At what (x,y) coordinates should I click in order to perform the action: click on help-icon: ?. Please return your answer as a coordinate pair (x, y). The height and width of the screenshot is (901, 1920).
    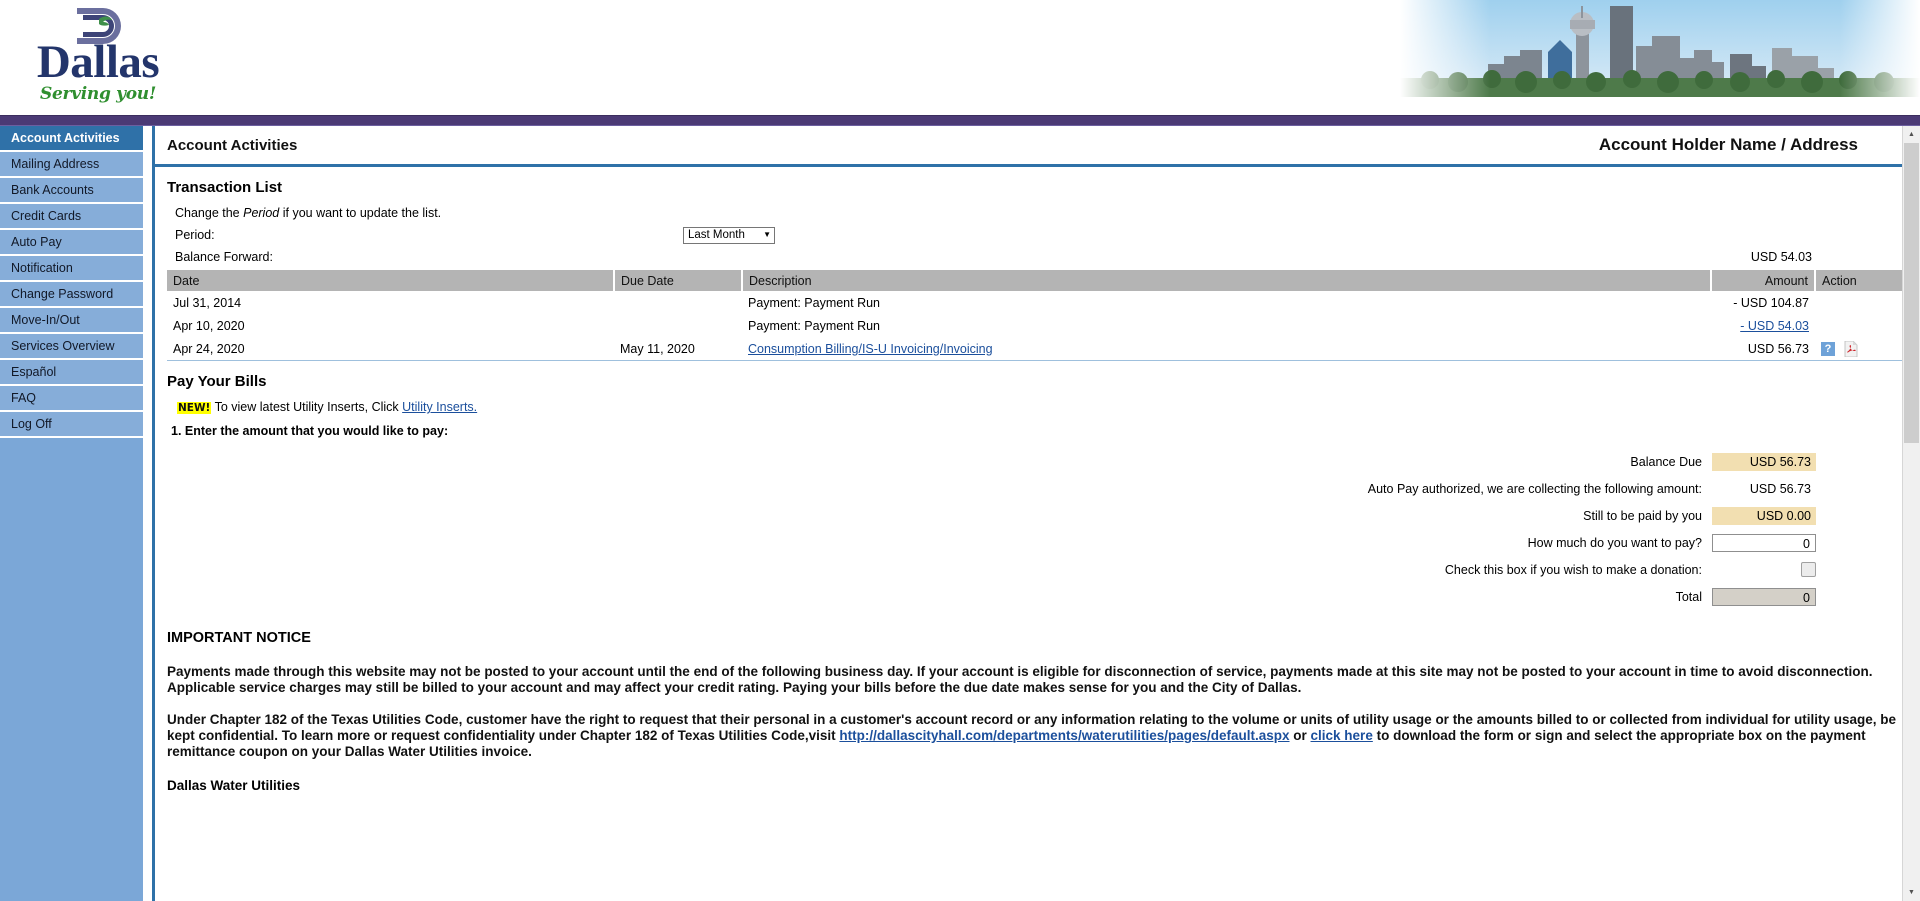
    Looking at the image, I should click on (1828, 348).